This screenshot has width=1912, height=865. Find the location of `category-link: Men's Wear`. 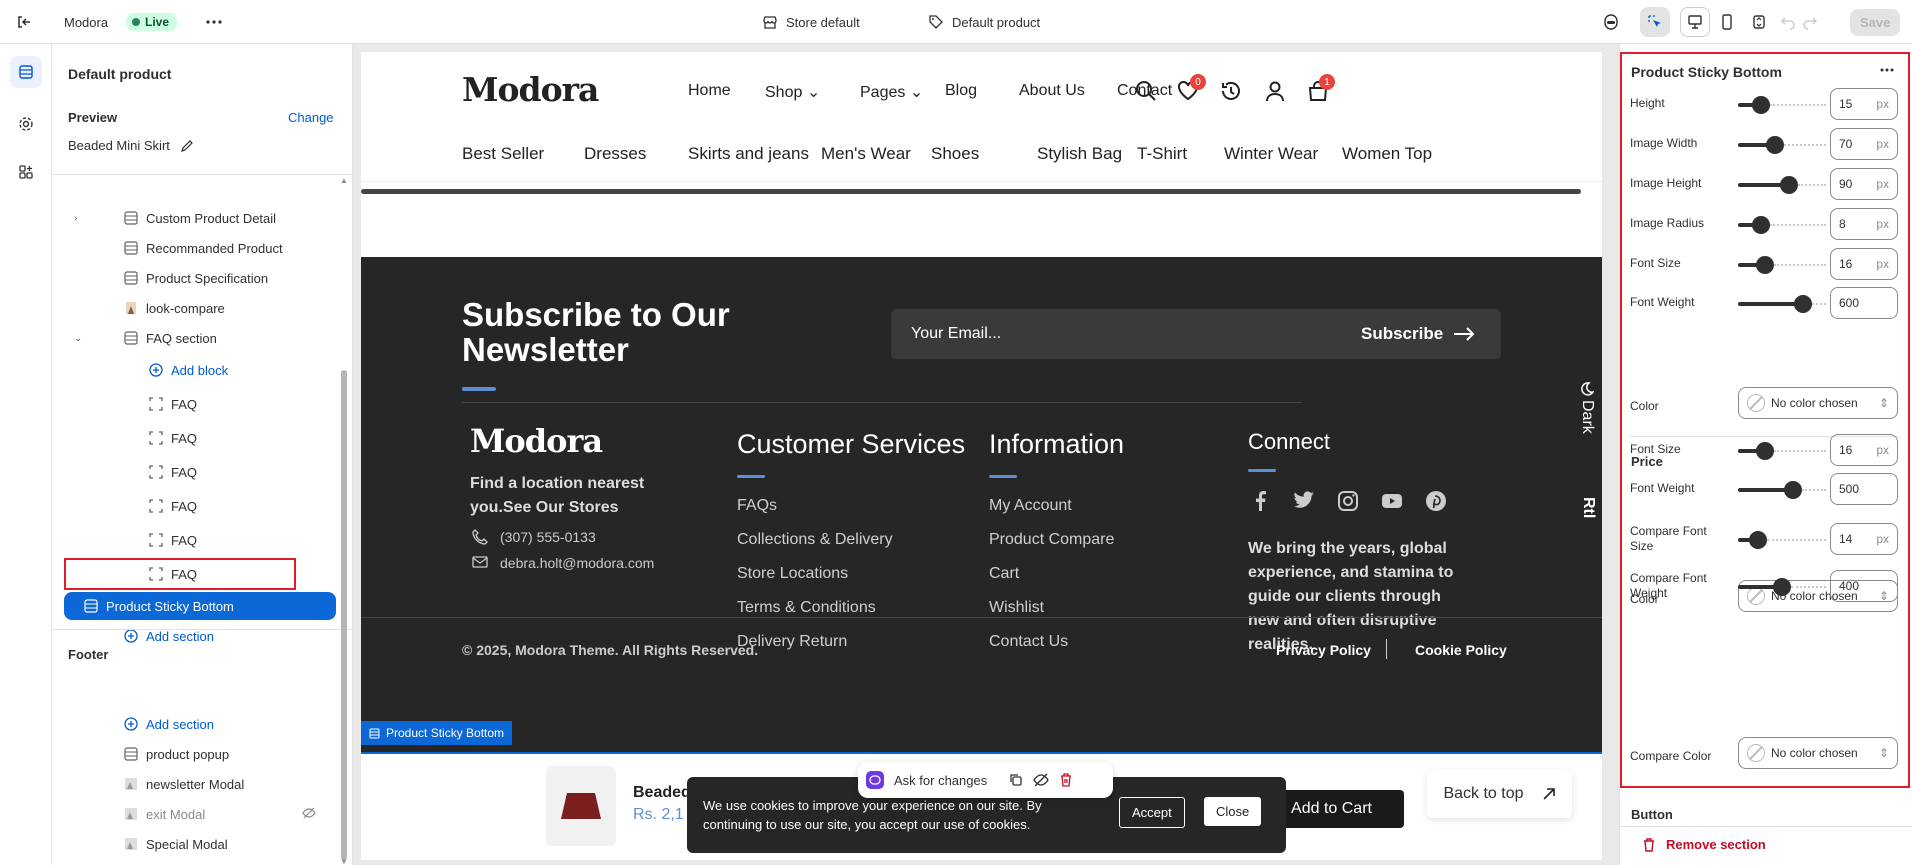

category-link: Men's Wear is located at coordinates (866, 154).